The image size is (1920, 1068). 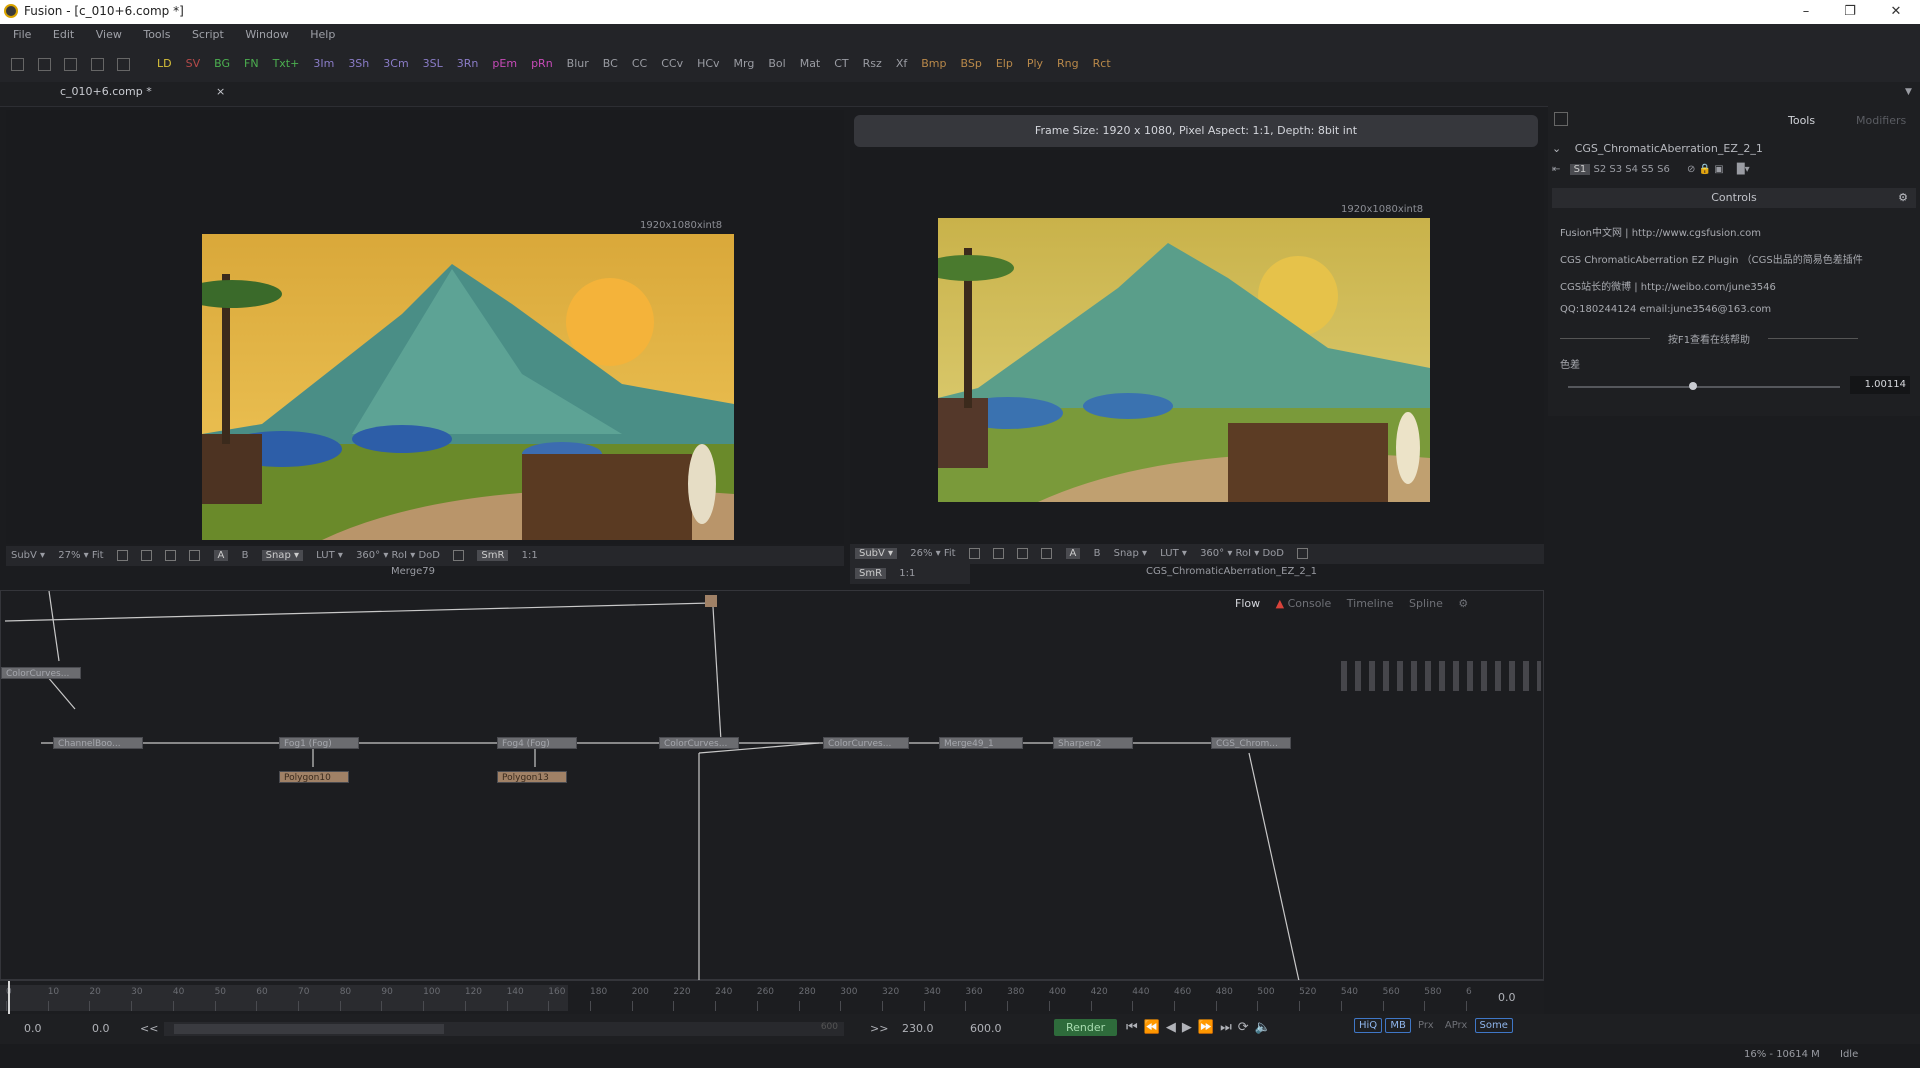 I want to click on tool-button-bmp: Bmp, so click(x=933, y=64).